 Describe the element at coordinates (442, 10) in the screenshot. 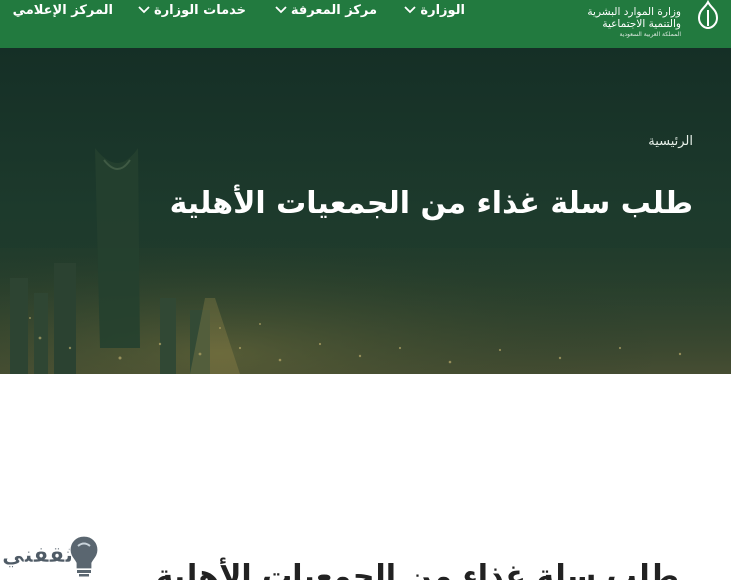

I see `nav-item-label: الوزارة` at that location.